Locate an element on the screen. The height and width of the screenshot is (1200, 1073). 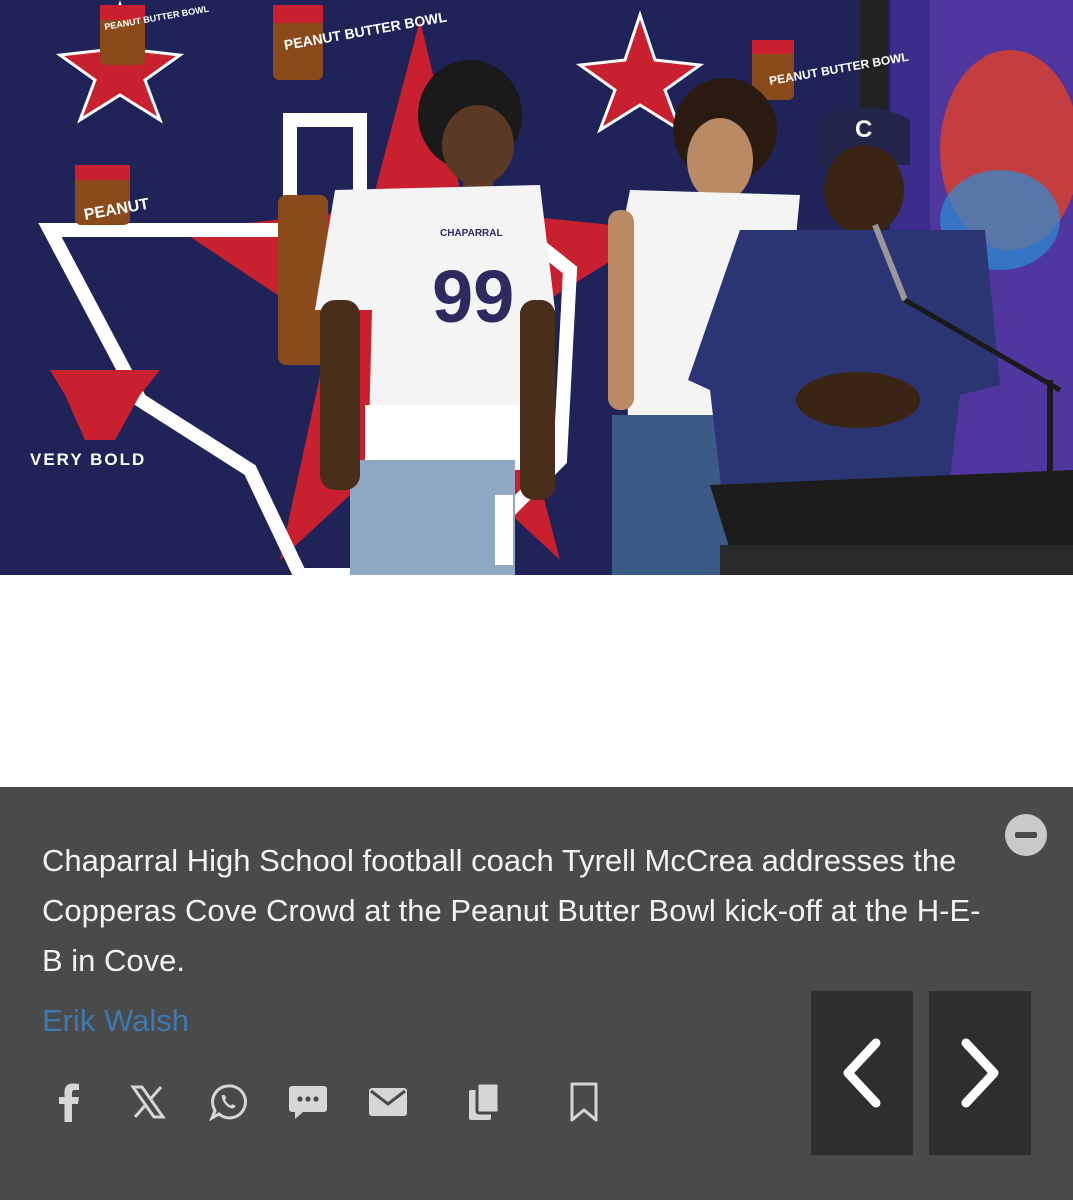
facebook-share-button is located at coordinates (68, 1102).